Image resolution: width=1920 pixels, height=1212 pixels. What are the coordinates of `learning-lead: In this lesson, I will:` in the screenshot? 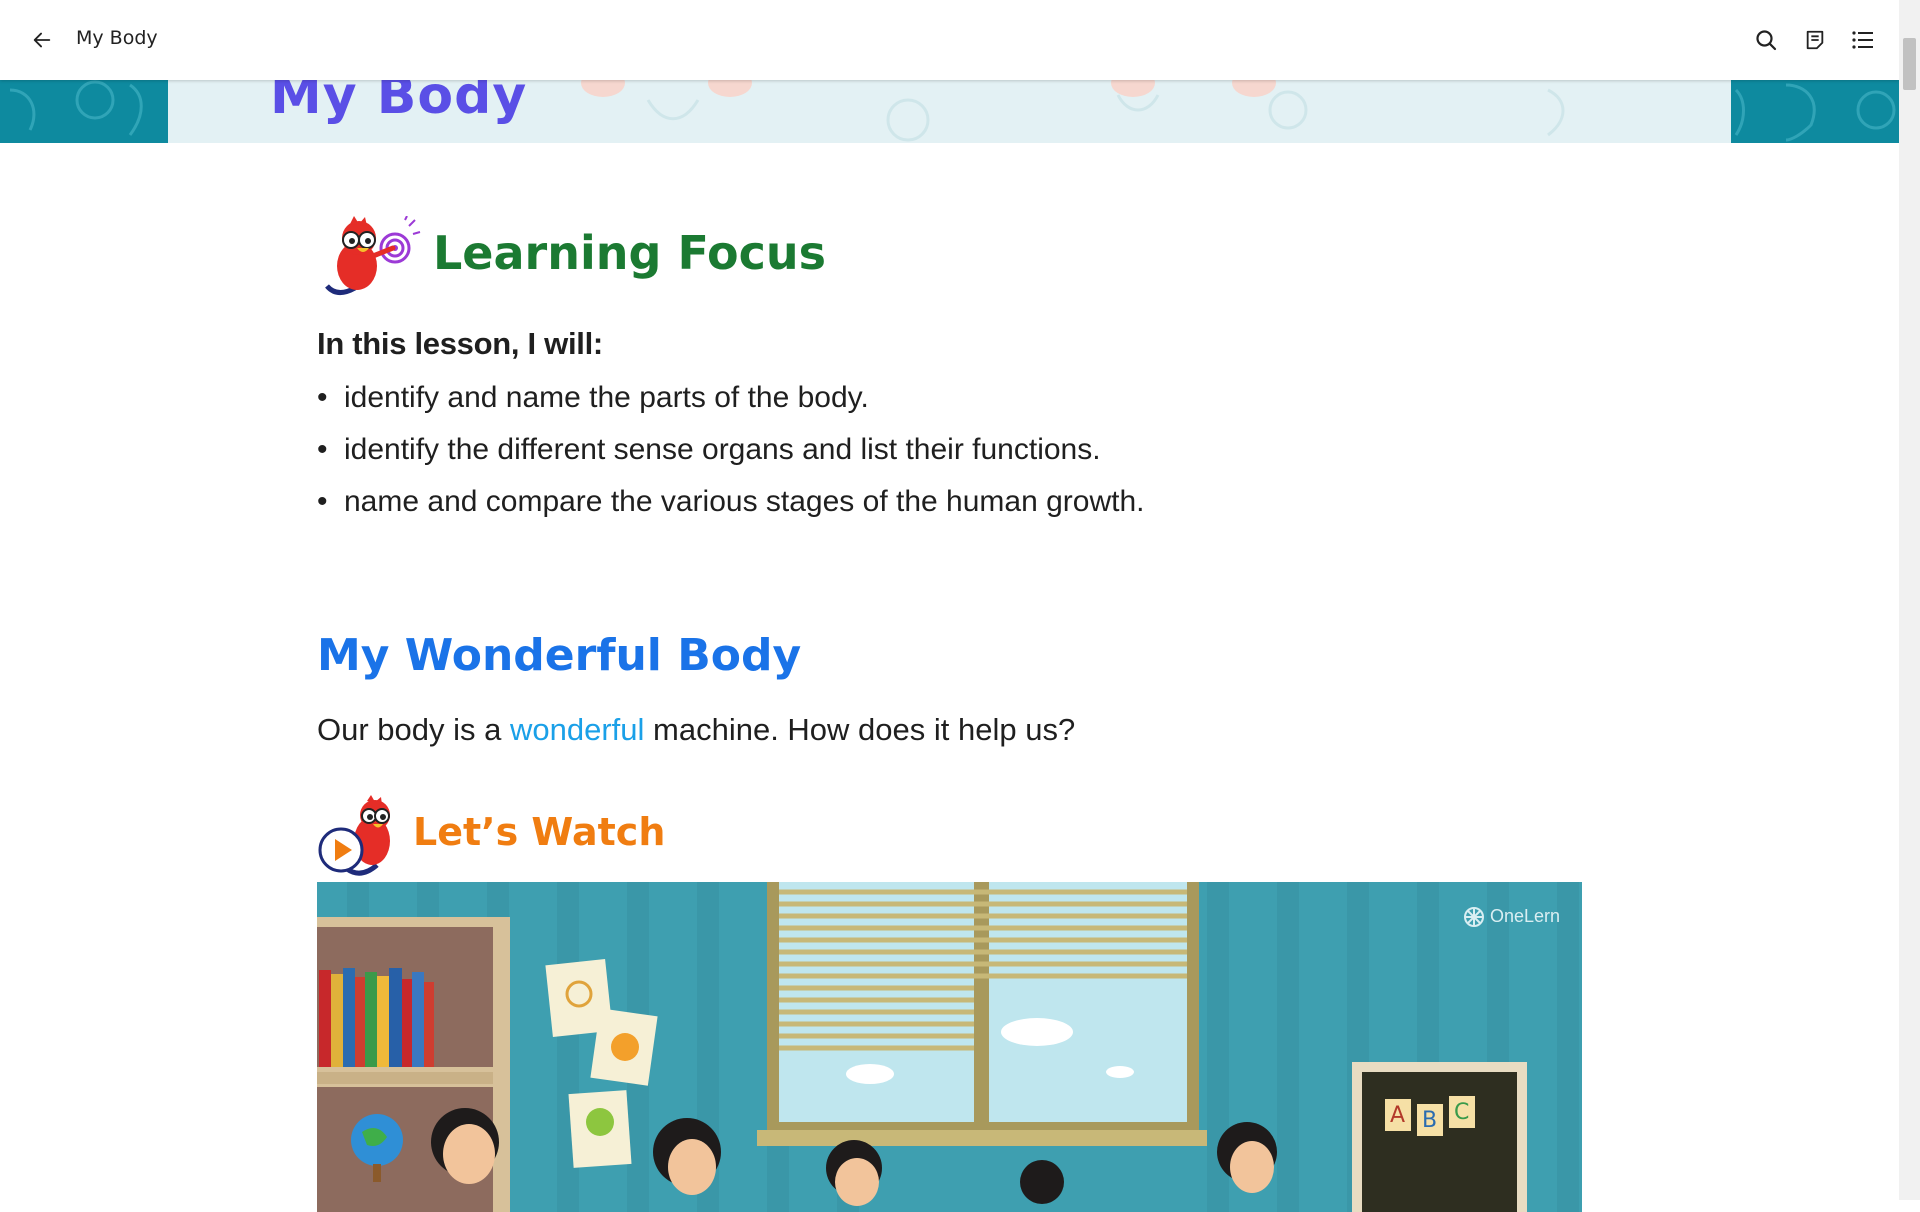 It's located at (460, 343).